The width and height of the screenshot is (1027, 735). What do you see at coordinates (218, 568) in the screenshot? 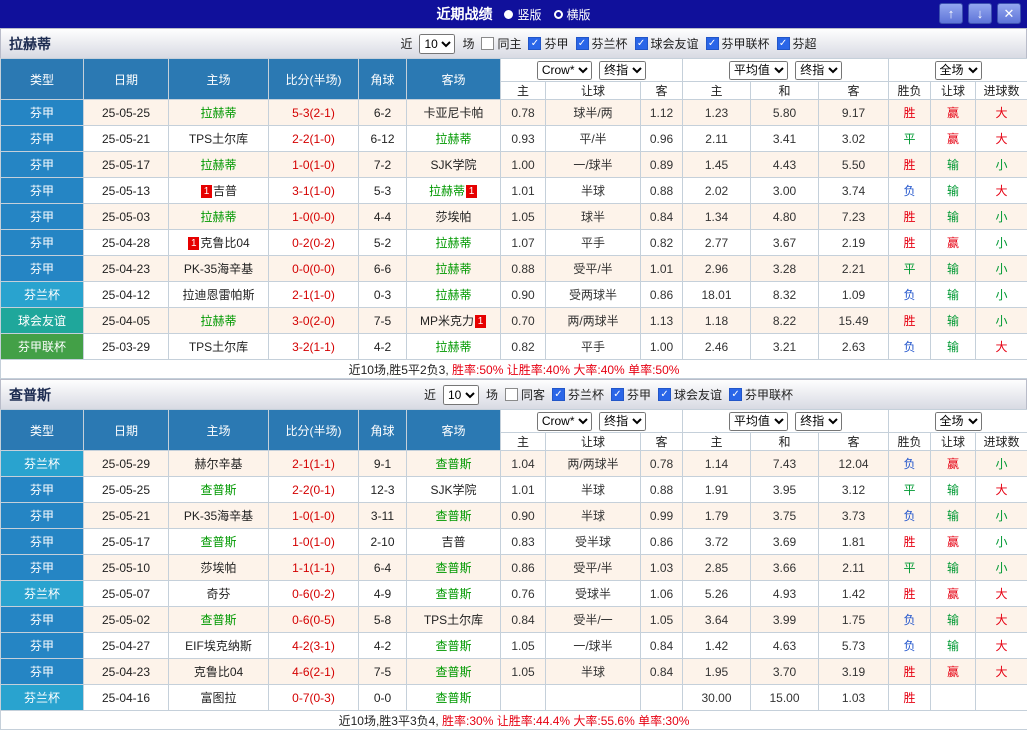
I see `team-name: 莎埃帕` at bounding box center [218, 568].